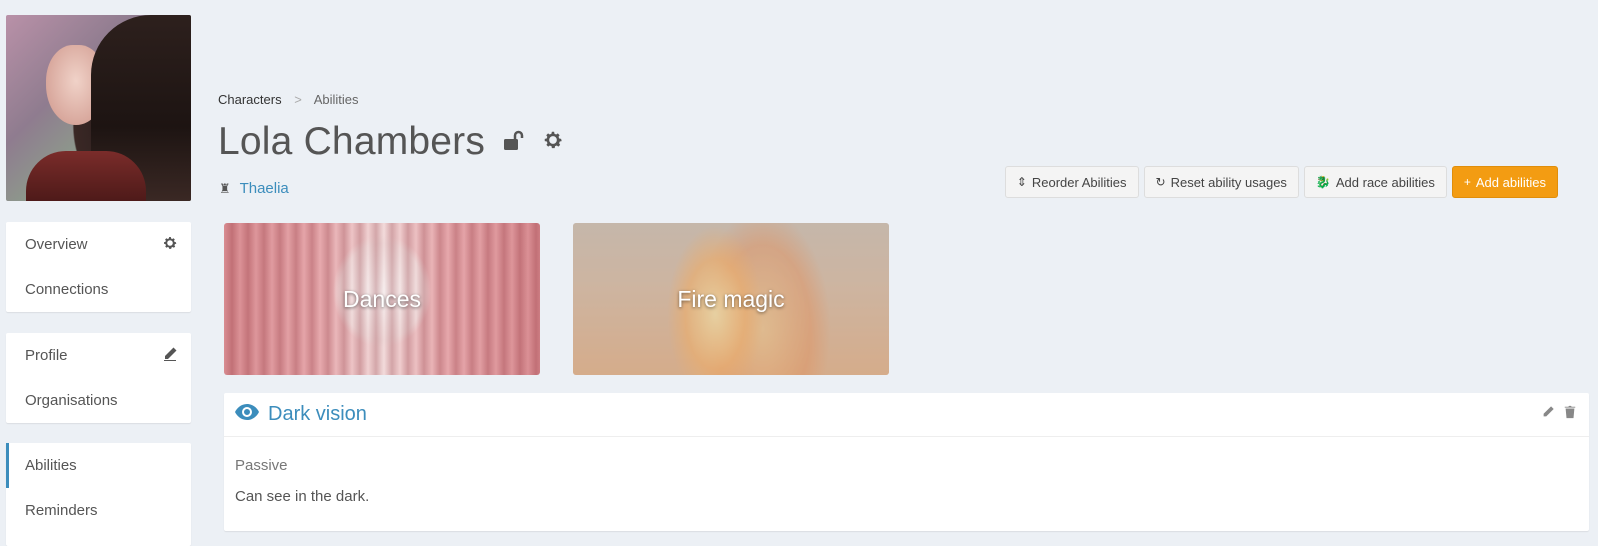 This screenshot has width=1598, height=546. I want to click on sidebar-item-connections: Connections, so click(98, 289).